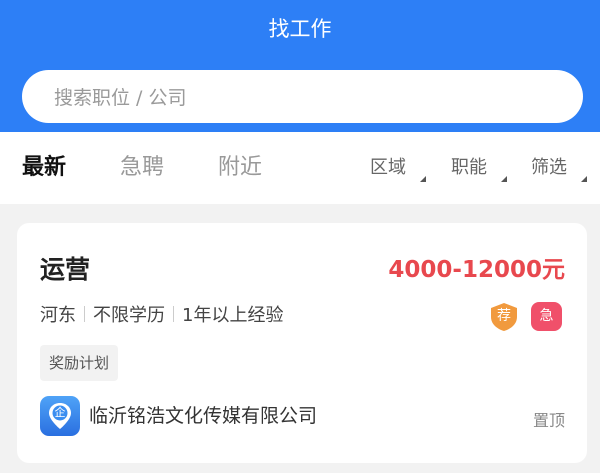 The height and width of the screenshot is (473, 600). I want to click on function-caret-icon, so click(504, 179).